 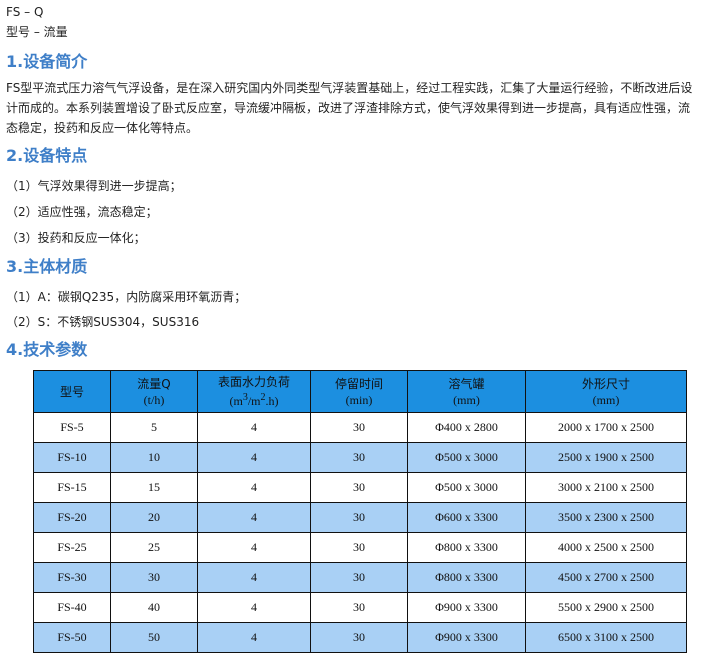 I want to click on section-title-features: 2.设备特点, so click(x=47, y=155).